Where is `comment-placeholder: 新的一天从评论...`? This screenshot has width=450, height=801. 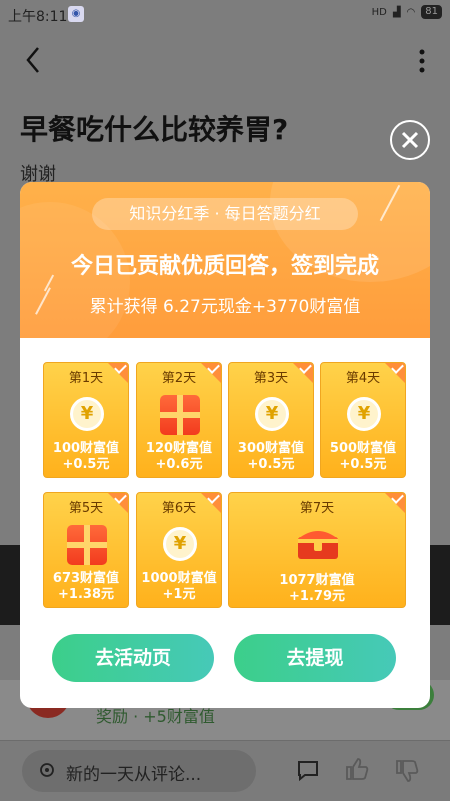
comment-placeholder: 新的一天从评论... is located at coordinates (134, 775).